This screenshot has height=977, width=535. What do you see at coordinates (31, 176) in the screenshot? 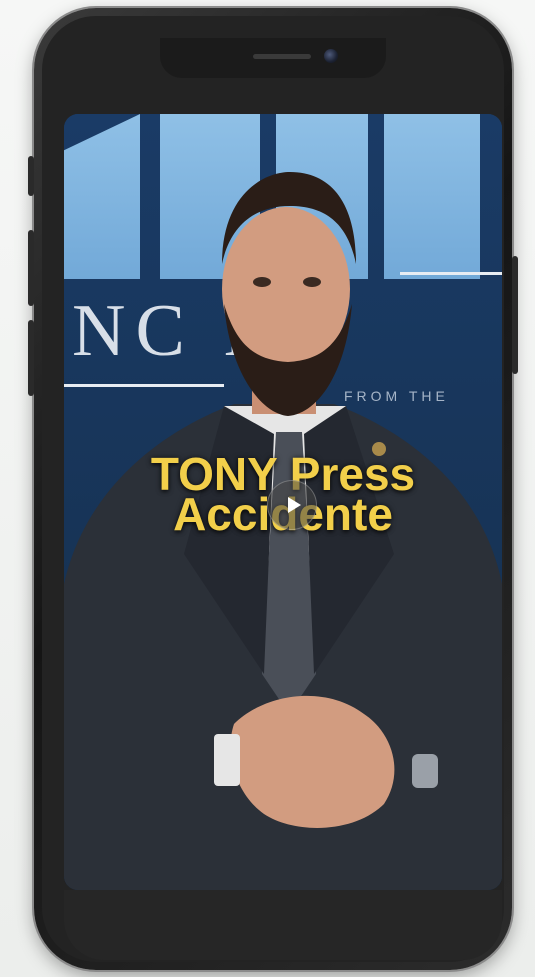
I see `mute-switch` at bounding box center [31, 176].